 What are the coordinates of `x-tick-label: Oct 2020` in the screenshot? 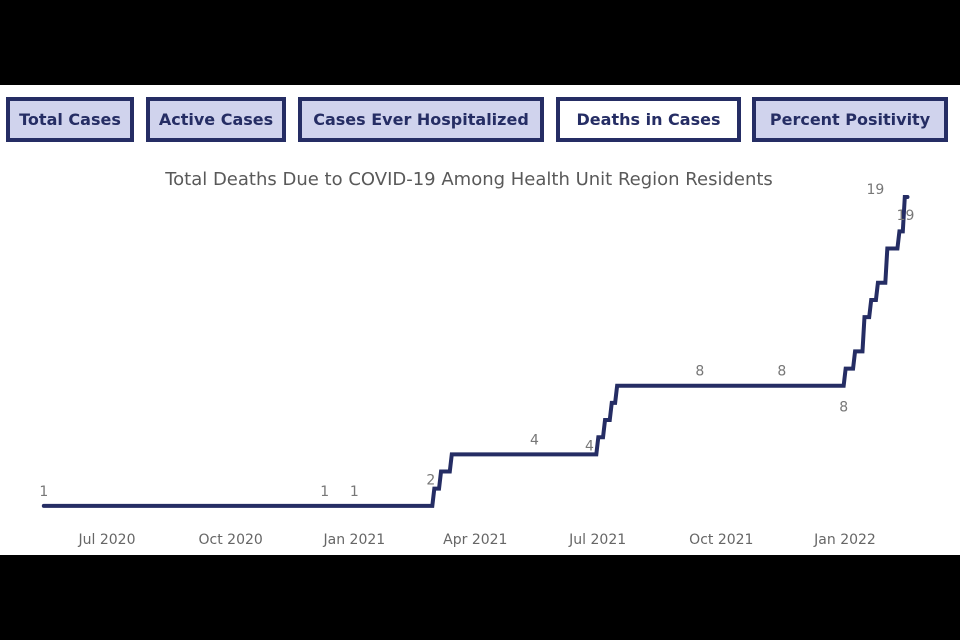 It's located at (231, 540).